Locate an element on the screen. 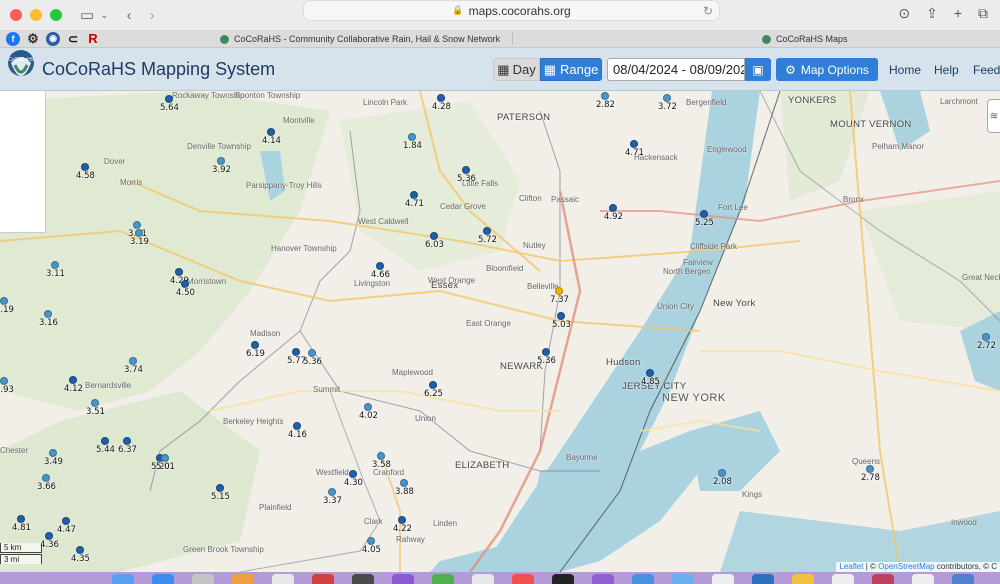 This screenshot has width=1000, height=584. close-window-button is located at coordinates (16, 15).